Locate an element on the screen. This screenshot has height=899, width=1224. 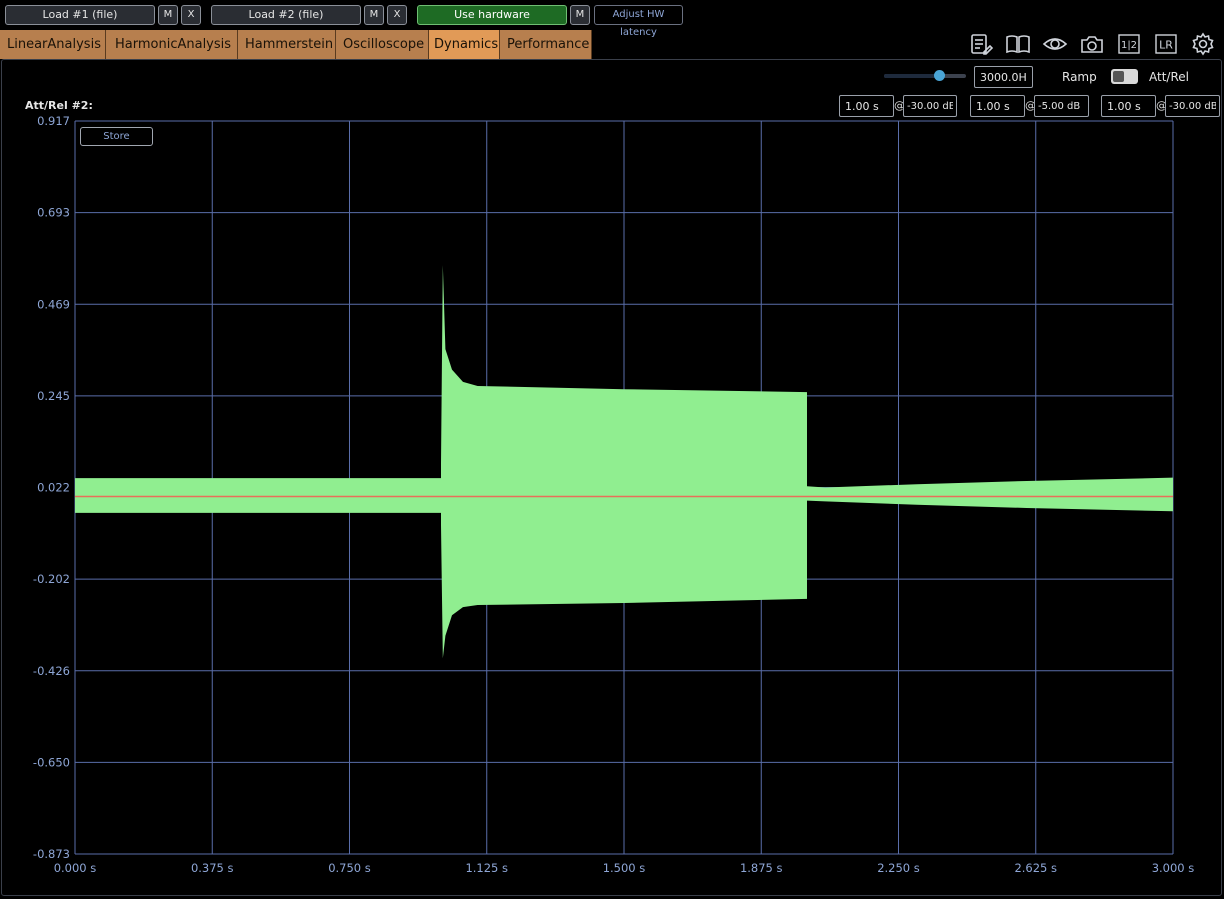
y-tick-label: -0.202 is located at coordinates (51, 579).